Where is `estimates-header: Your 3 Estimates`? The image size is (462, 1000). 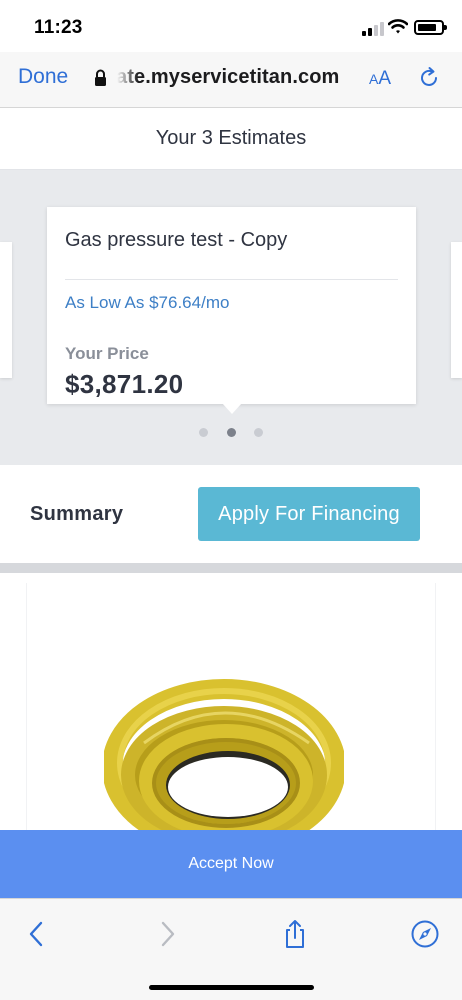
estimates-header: Your 3 Estimates is located at coordinates (231, 139).